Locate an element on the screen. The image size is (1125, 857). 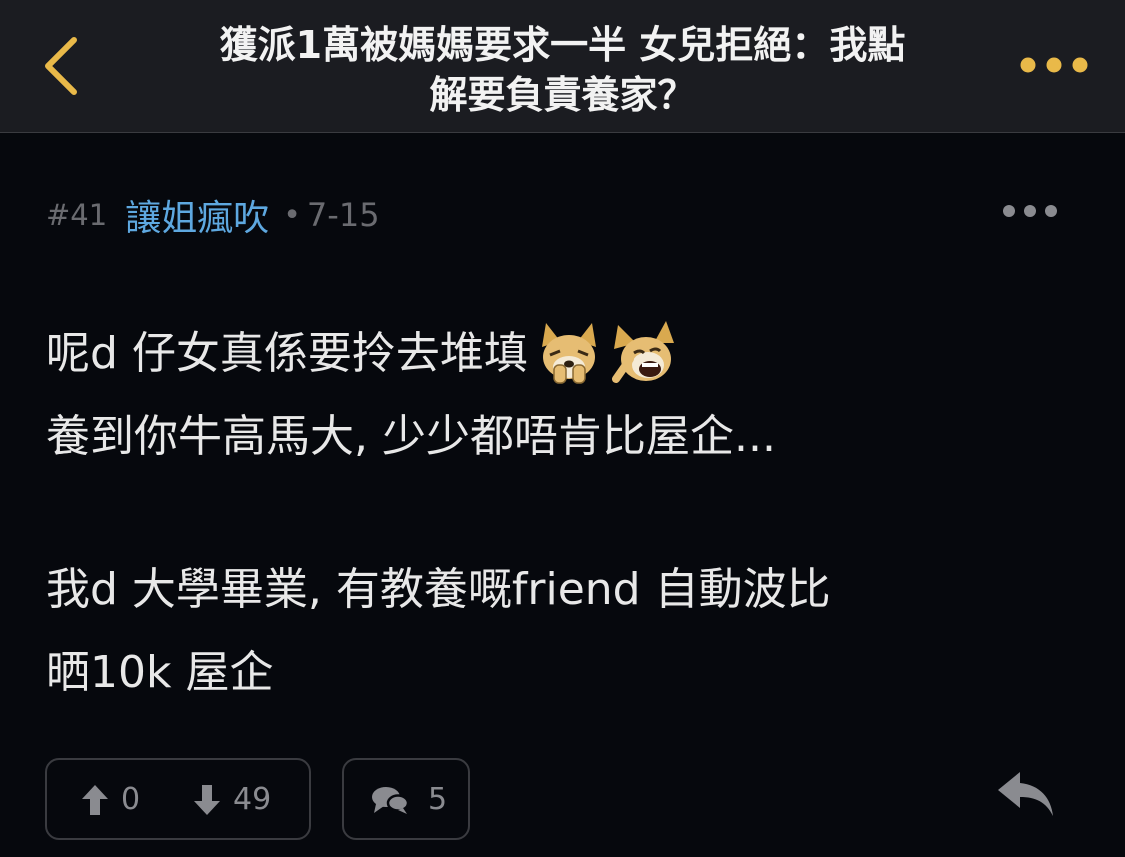
upvote-count: 0 is located at coordinates (131, 799).